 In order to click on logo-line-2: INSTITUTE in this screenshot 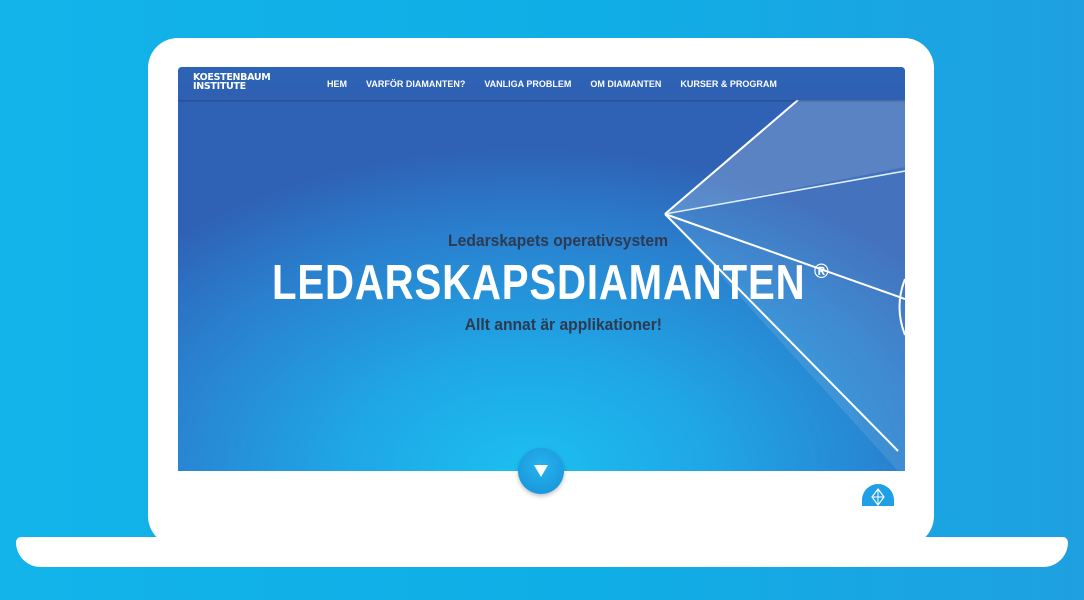, I will do `click(219, 86)`.